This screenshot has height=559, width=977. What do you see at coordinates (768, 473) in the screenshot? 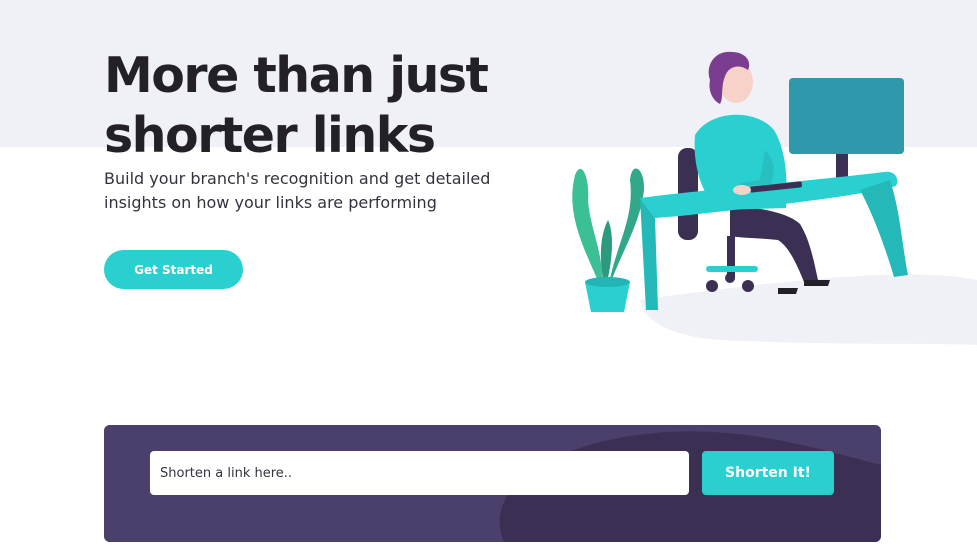
I see `shorten-it-button: Shorten It!` at bounding box center [768, 473].